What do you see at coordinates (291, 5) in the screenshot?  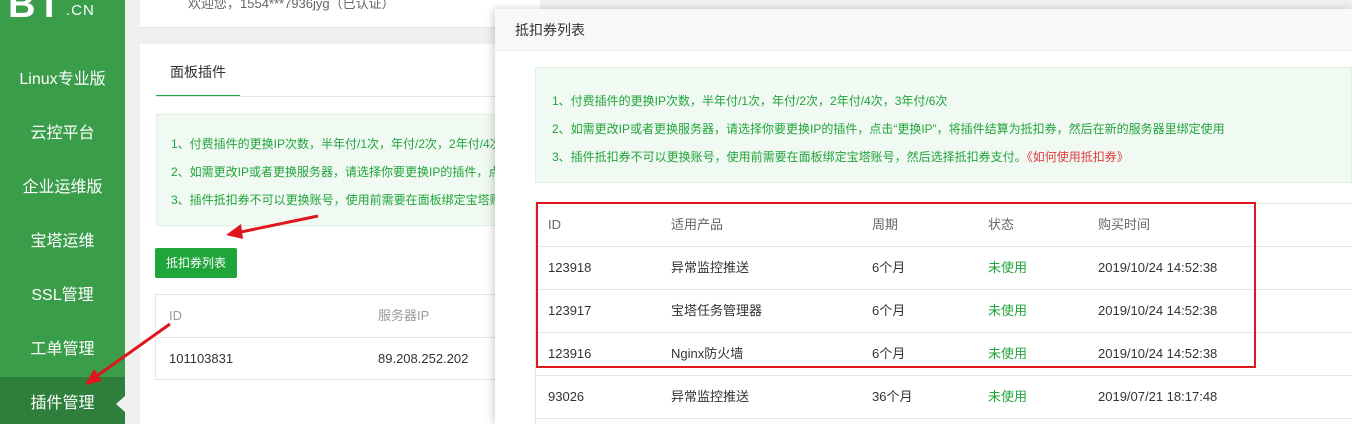 I see `account-info: 欢迎您，1554***7936jyg（已认证）` at bounding box center [291, 5].